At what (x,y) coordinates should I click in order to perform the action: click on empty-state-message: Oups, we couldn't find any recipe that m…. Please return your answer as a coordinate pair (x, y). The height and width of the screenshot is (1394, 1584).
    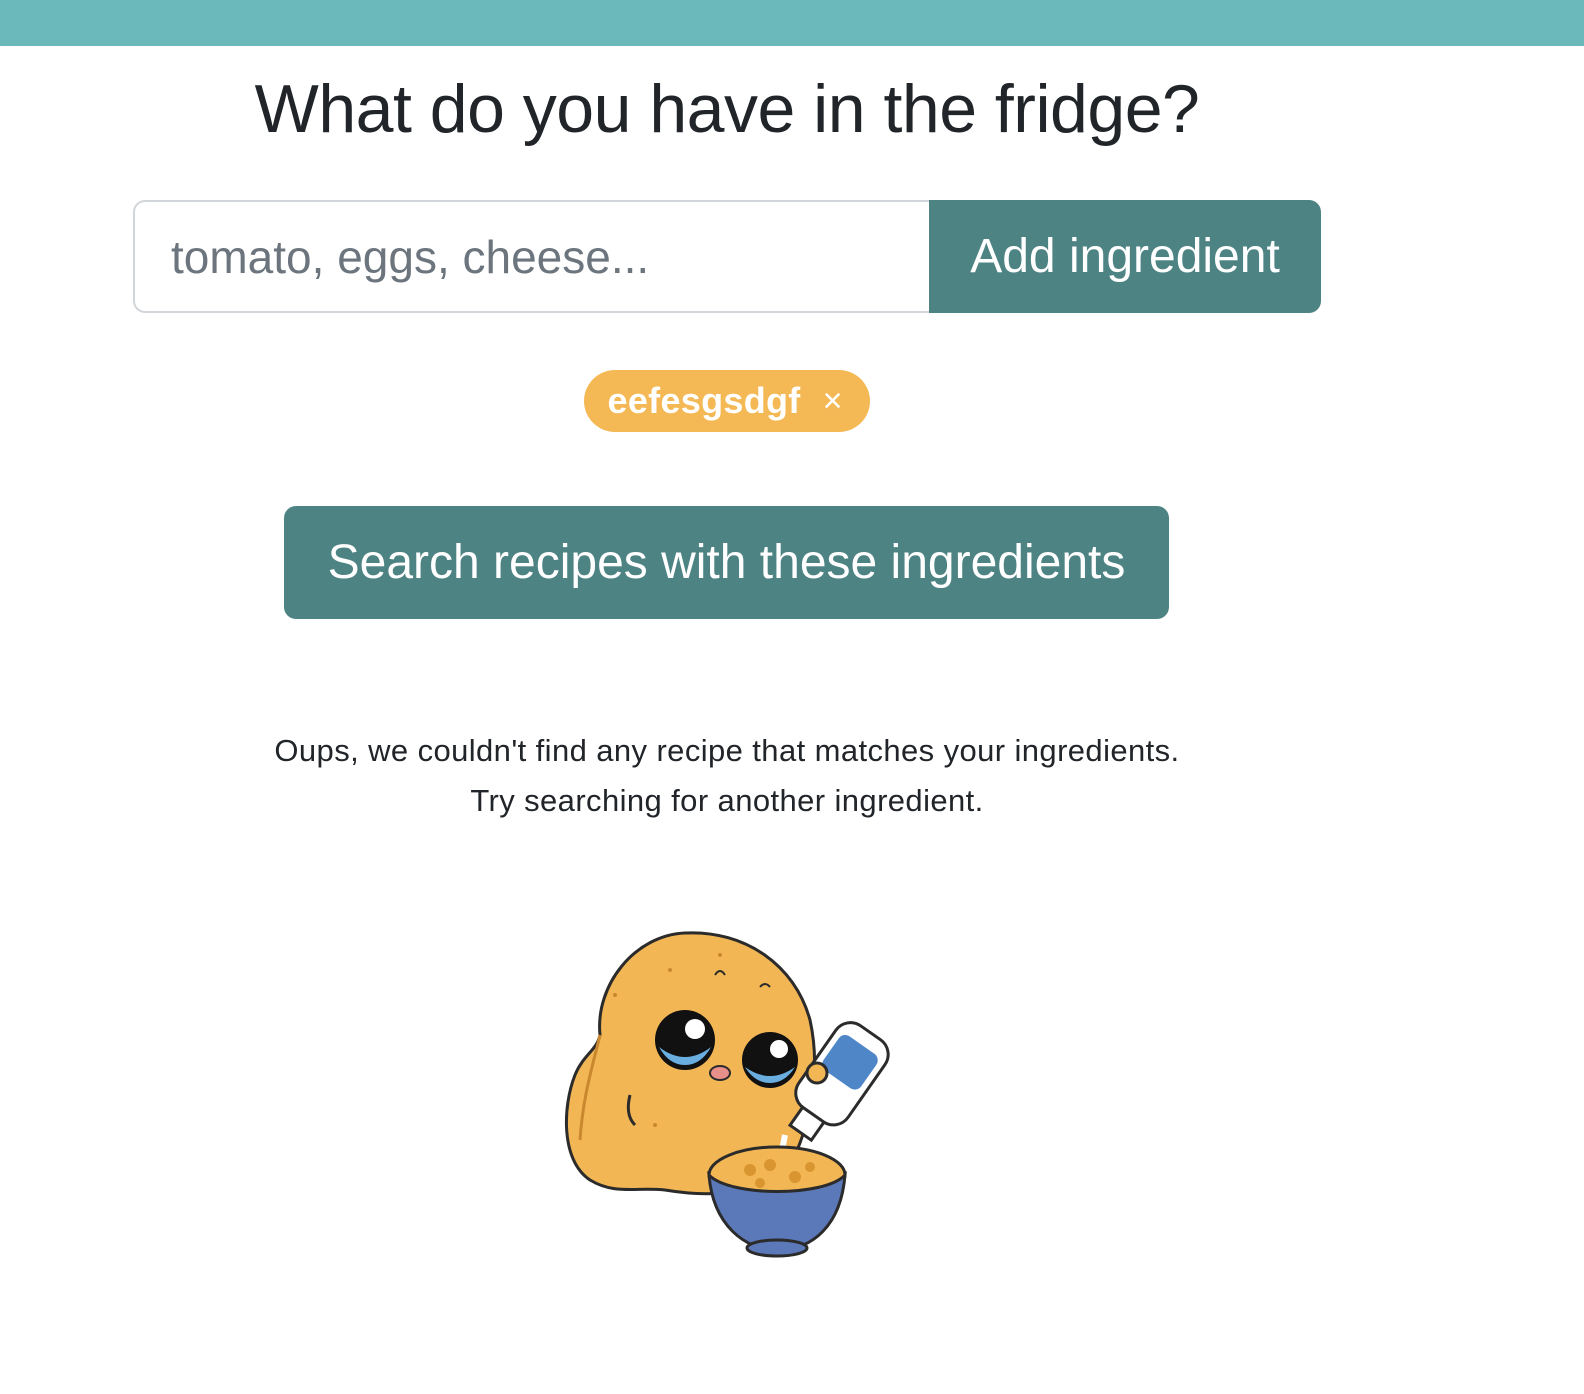
    Looking at the image, I should click on (727, 776).